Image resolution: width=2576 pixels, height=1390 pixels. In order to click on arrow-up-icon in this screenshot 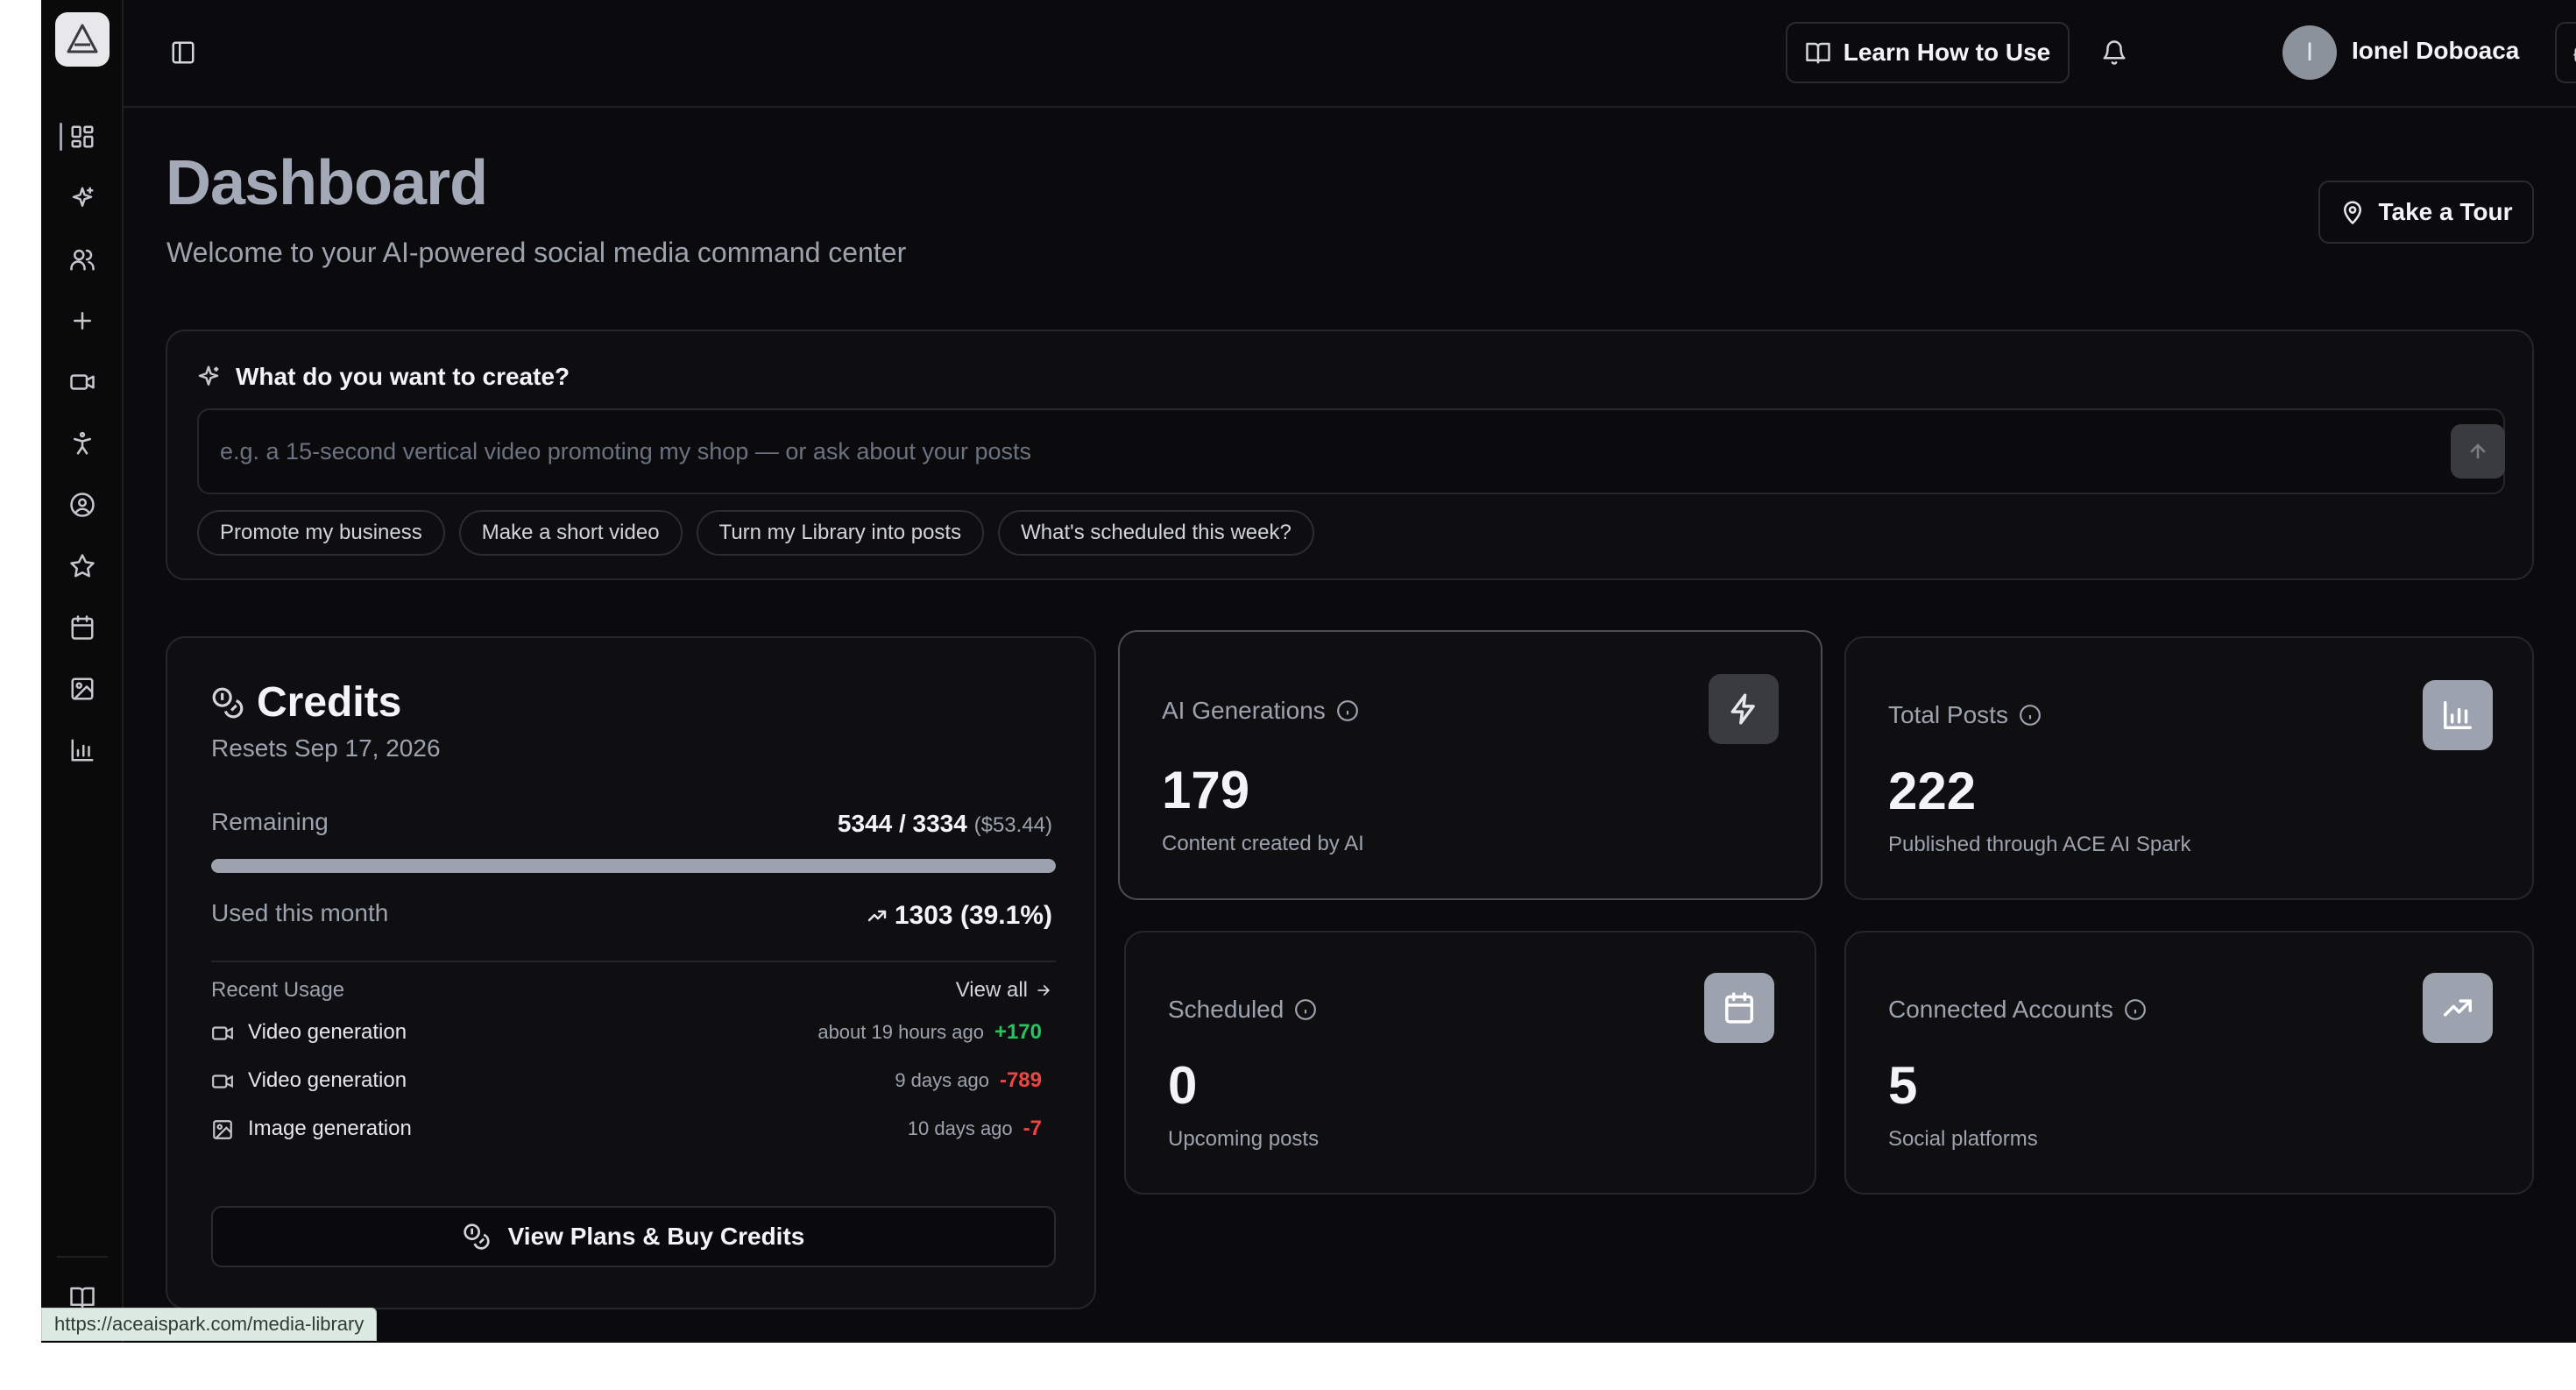, I will do `click(2478, 451)`.